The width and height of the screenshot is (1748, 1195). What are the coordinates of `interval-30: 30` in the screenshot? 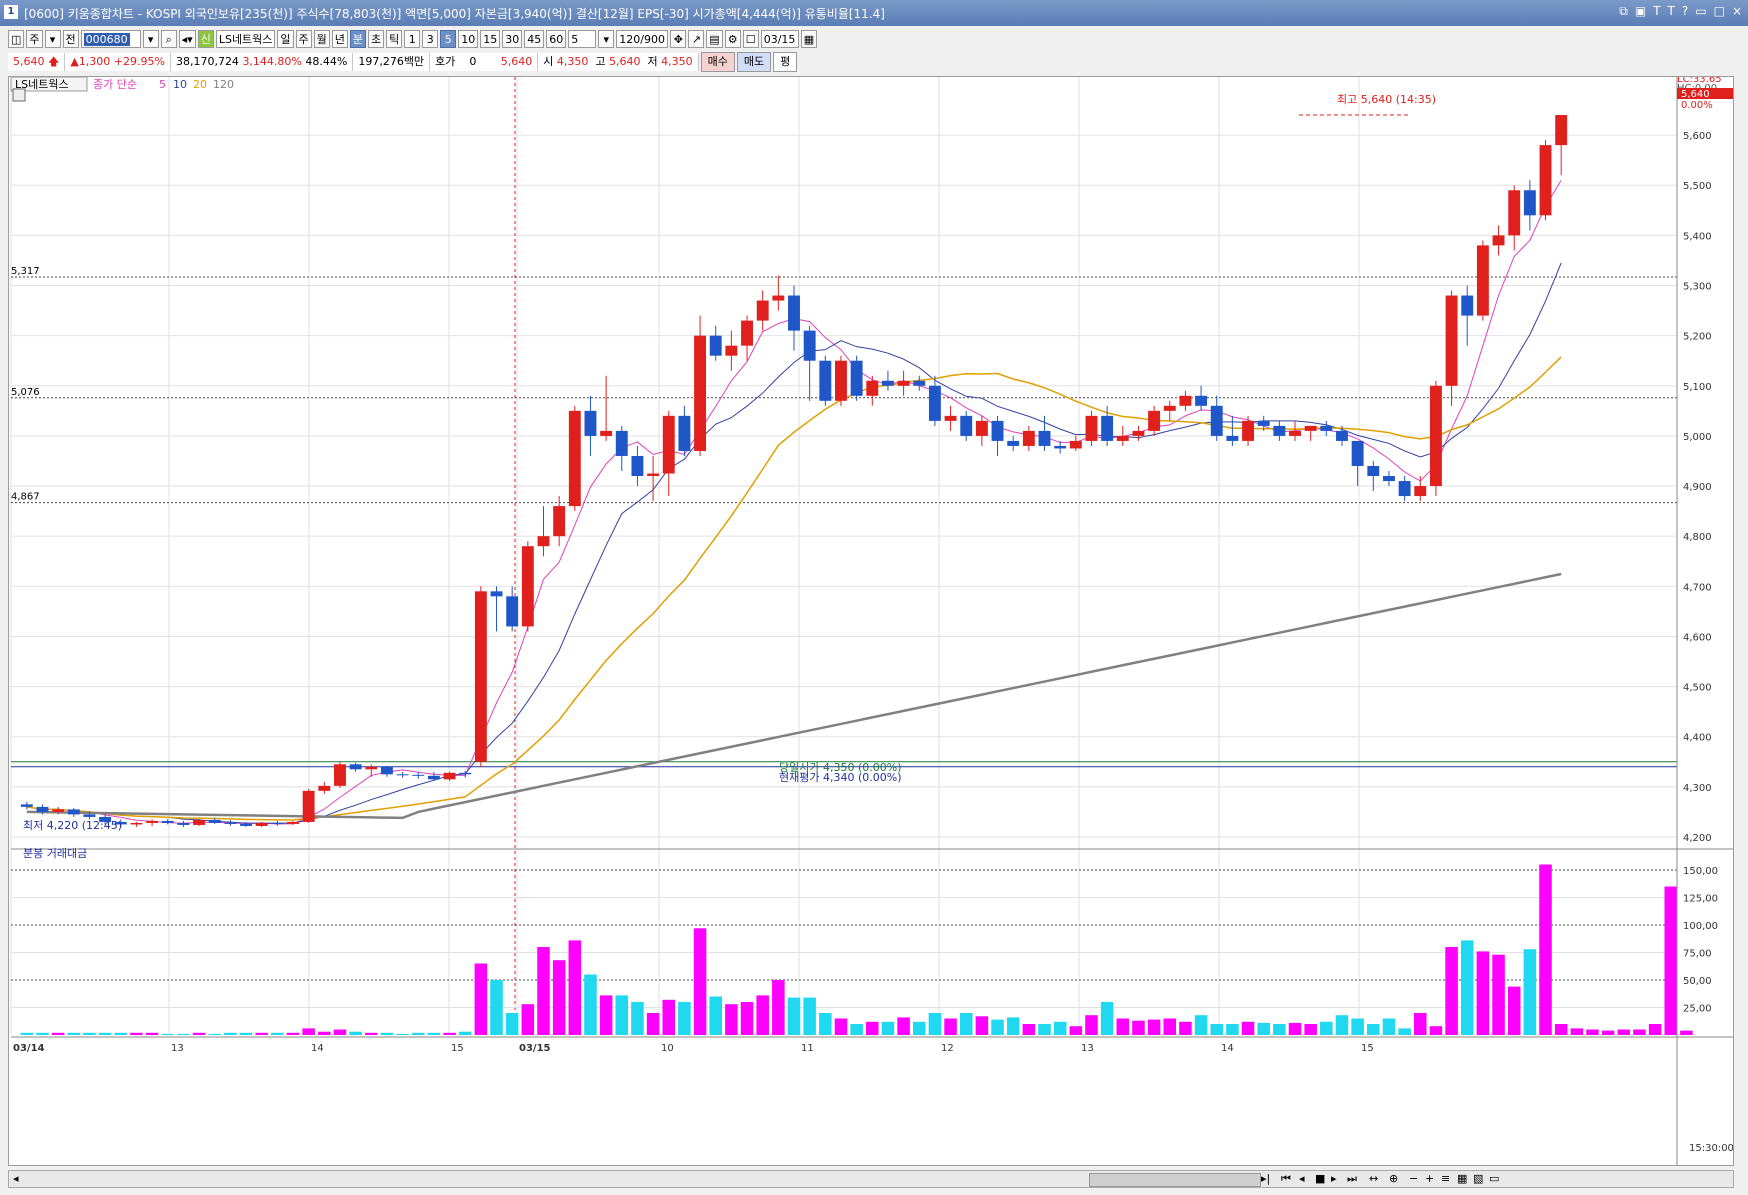 It's located at (512, 39).